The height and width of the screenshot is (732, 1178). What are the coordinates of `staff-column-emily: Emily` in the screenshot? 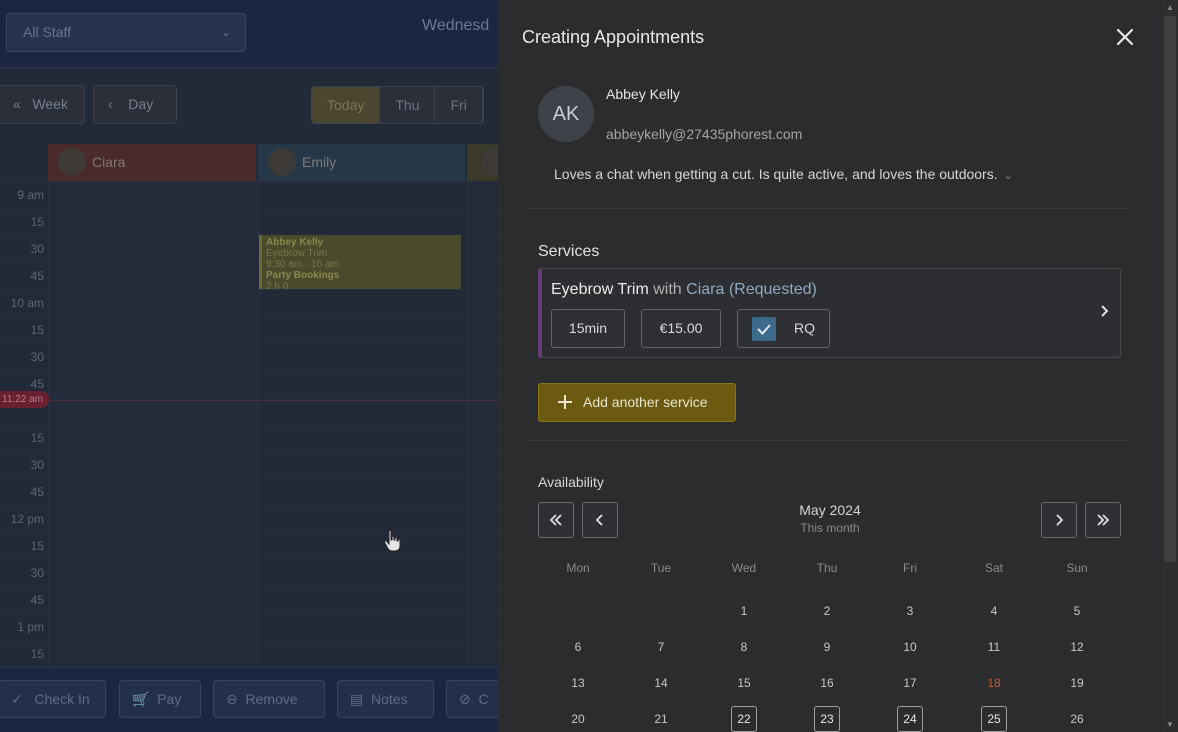 It's located at (361, 162).